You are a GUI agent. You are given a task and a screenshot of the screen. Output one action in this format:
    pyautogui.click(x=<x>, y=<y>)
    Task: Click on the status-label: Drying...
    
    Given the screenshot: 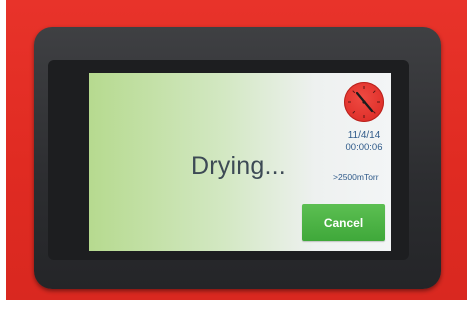 What is the action you would take?
    pyautogui.click(x=238, y=166)
    